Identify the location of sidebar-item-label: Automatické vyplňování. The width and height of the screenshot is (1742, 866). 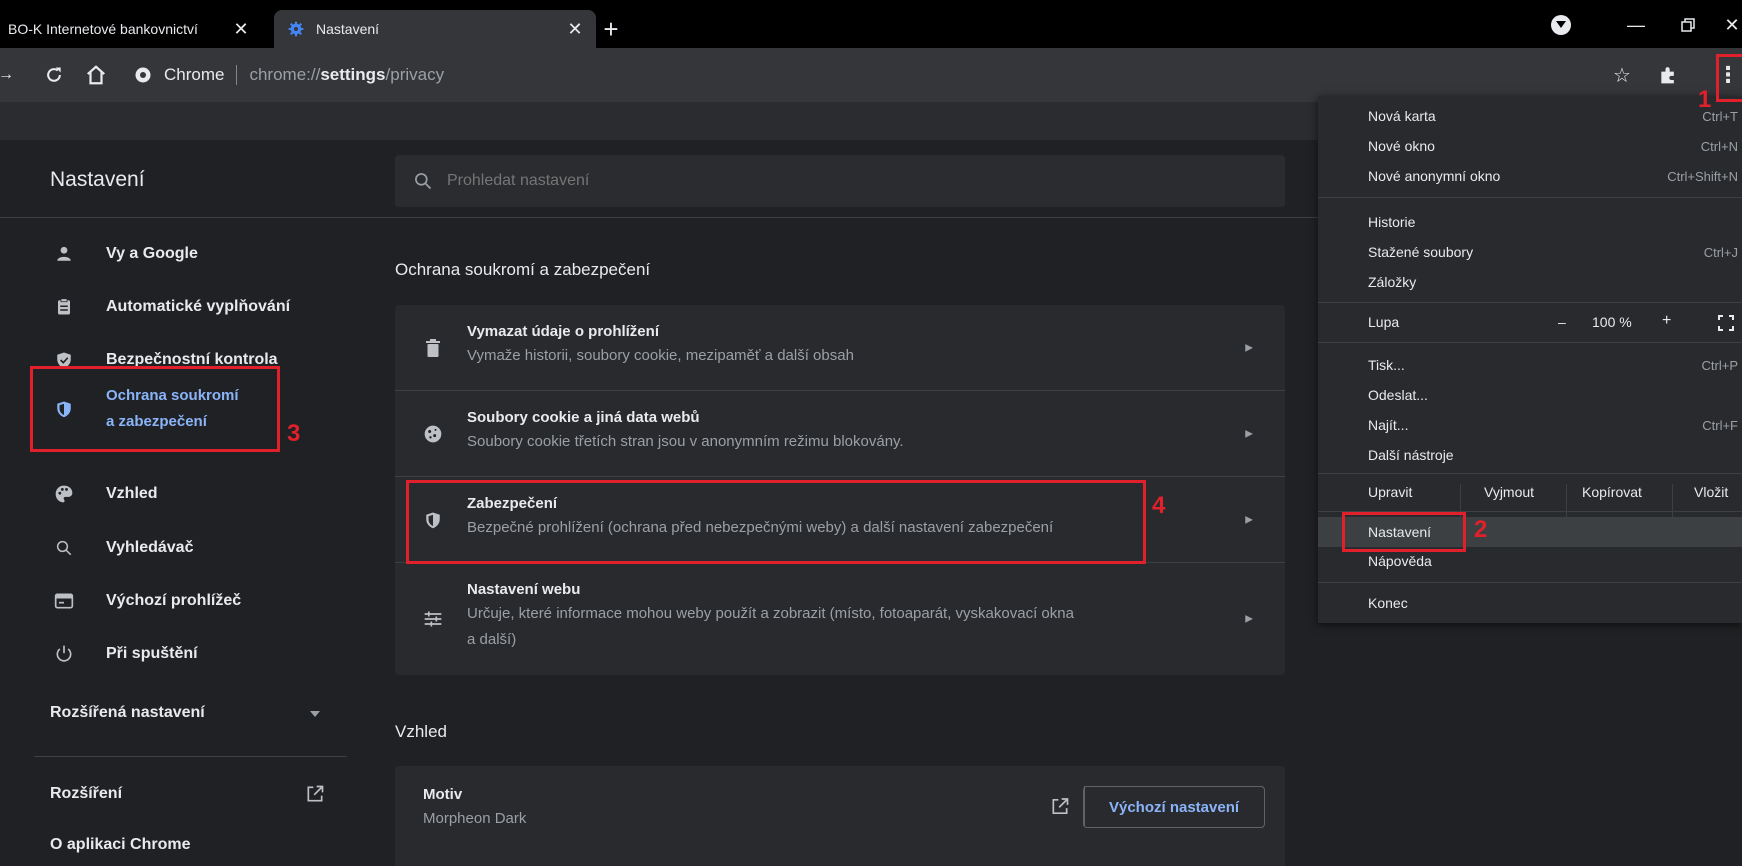
(198, 306).